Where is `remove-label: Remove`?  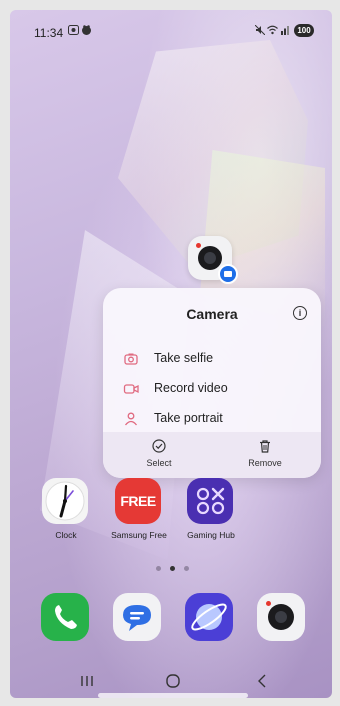 remove-label: Remove is located at coordinates (265, 463).